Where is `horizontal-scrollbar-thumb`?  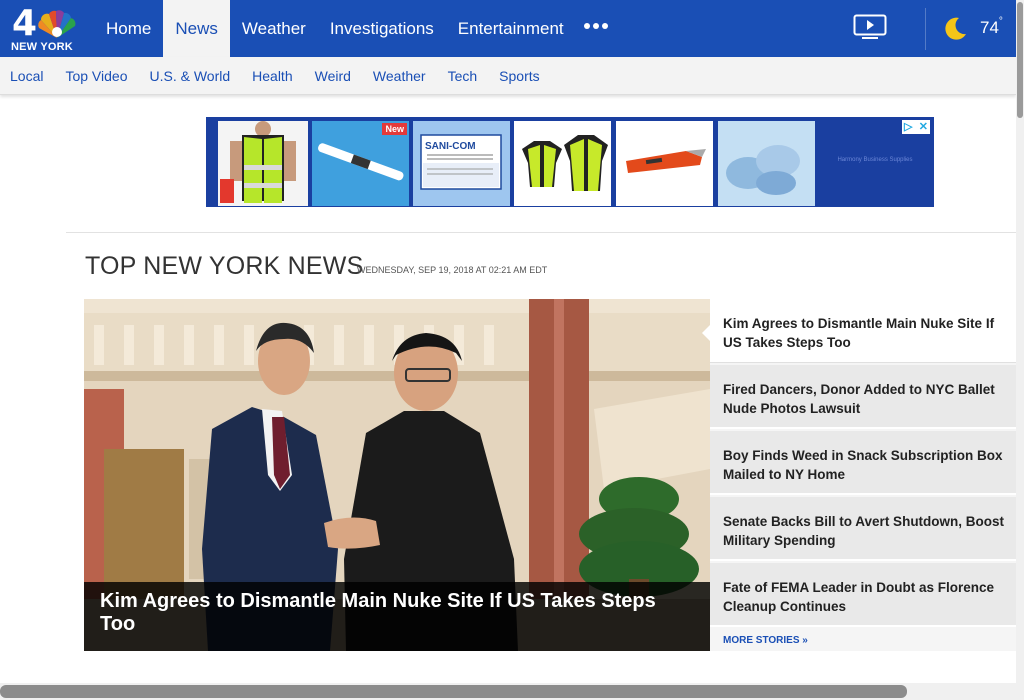
horizontal-scrollbar-thumb is located at coordinates (453, 691).